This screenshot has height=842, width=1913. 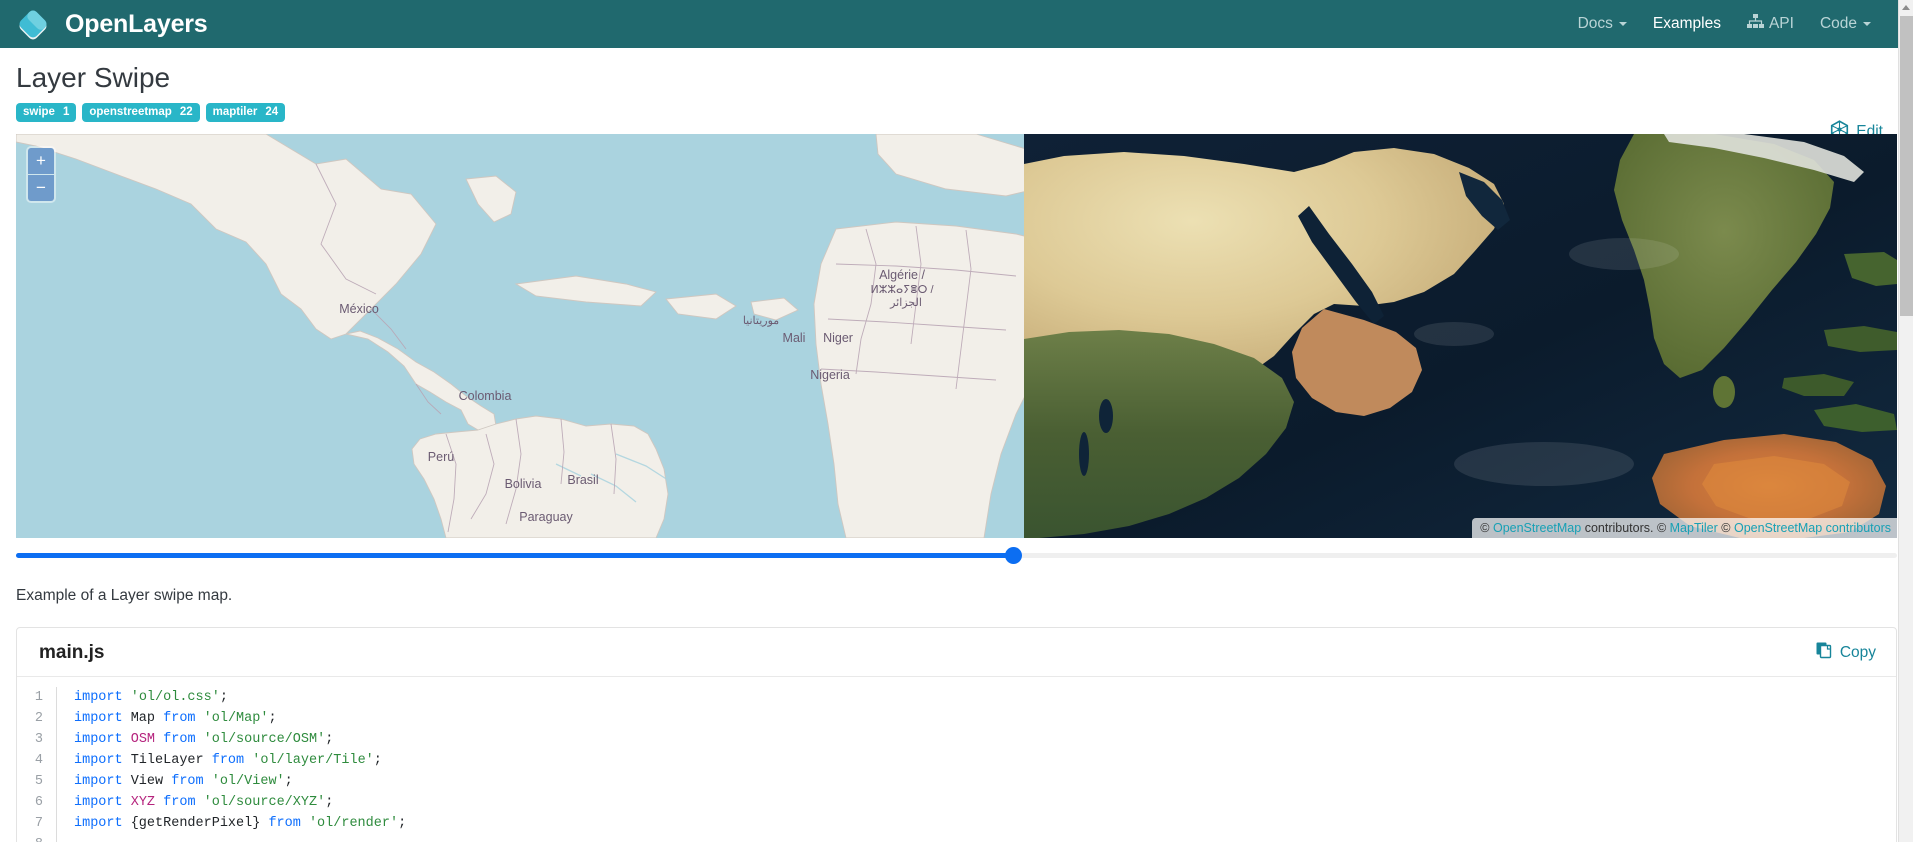 What do you see at coordinates (523, 484) in the screenshot?
I see `map-label-bolivia: Bolivia` at bounding box center [523, 484].